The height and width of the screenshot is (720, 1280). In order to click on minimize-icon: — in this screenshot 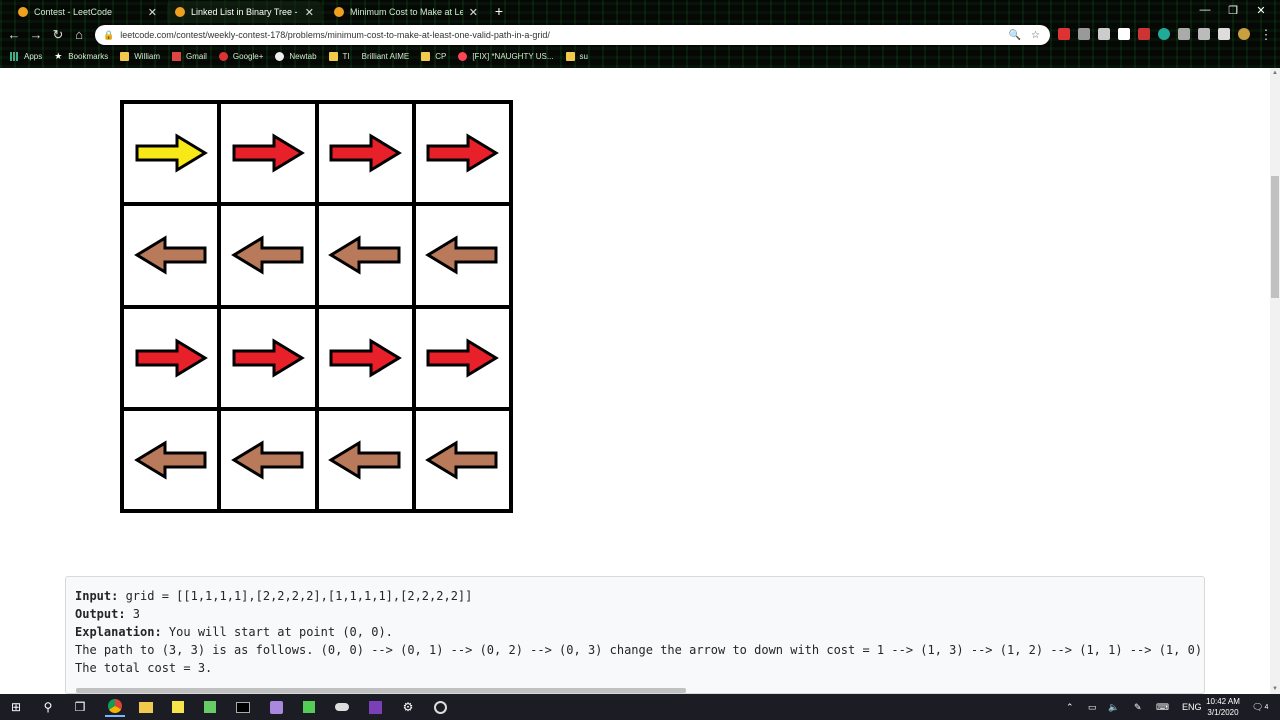, I will do `click(1205, 10)`.